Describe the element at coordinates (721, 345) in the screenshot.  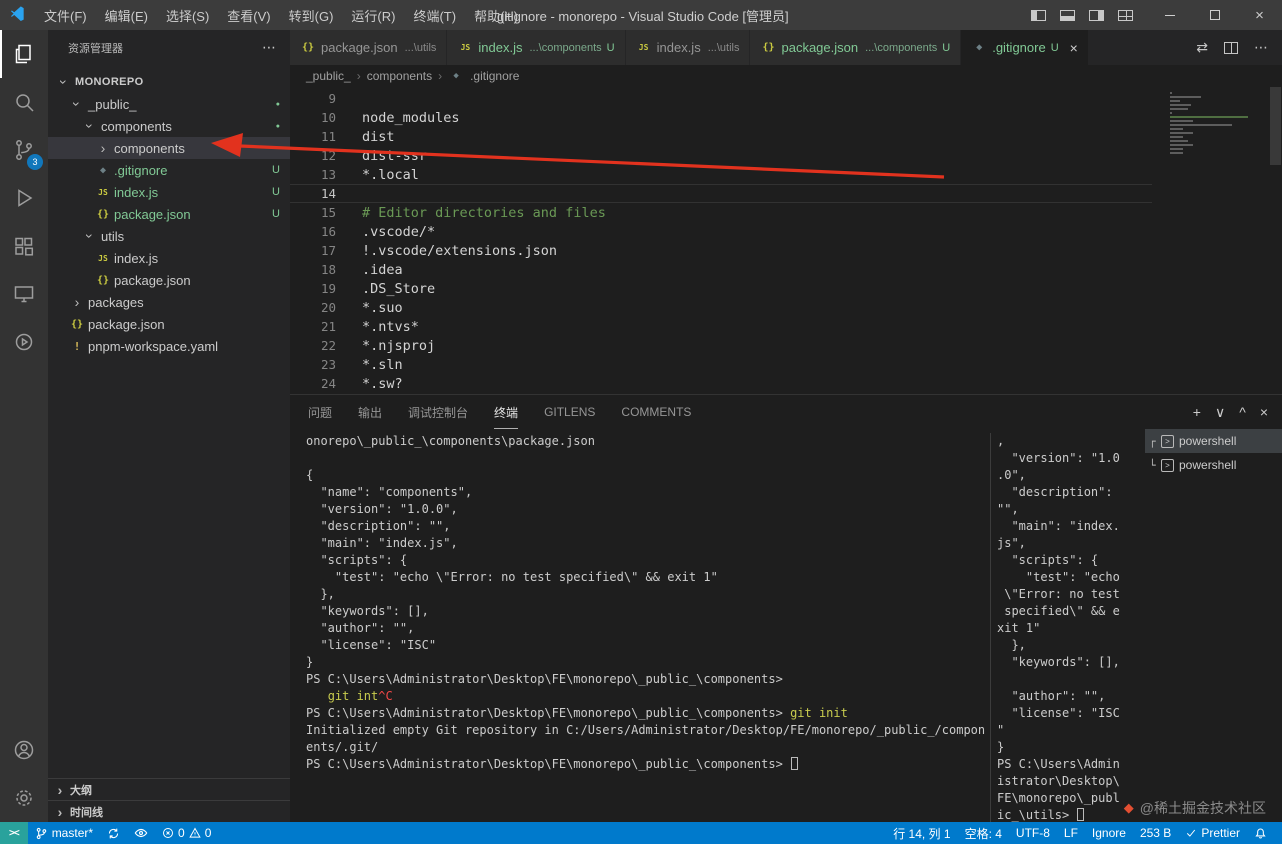
I see `code-line: 22 *.njsproj` at that location.